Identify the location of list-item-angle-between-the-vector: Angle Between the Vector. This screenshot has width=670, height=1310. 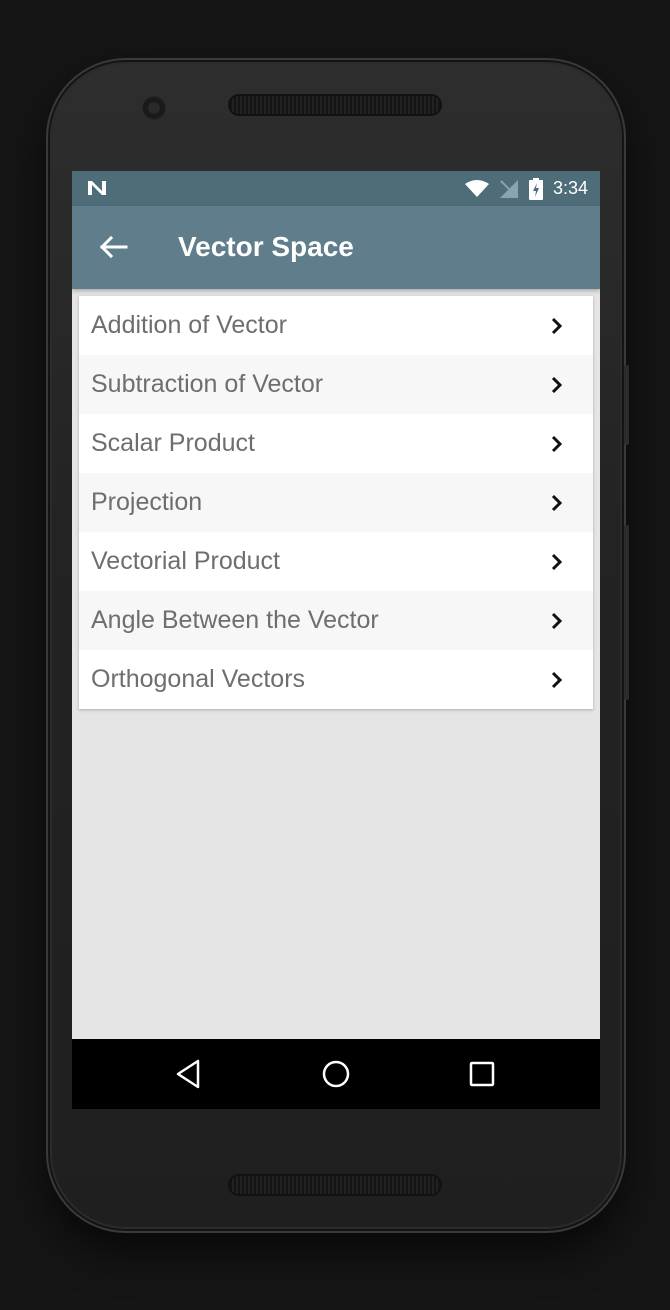
(336, 620).